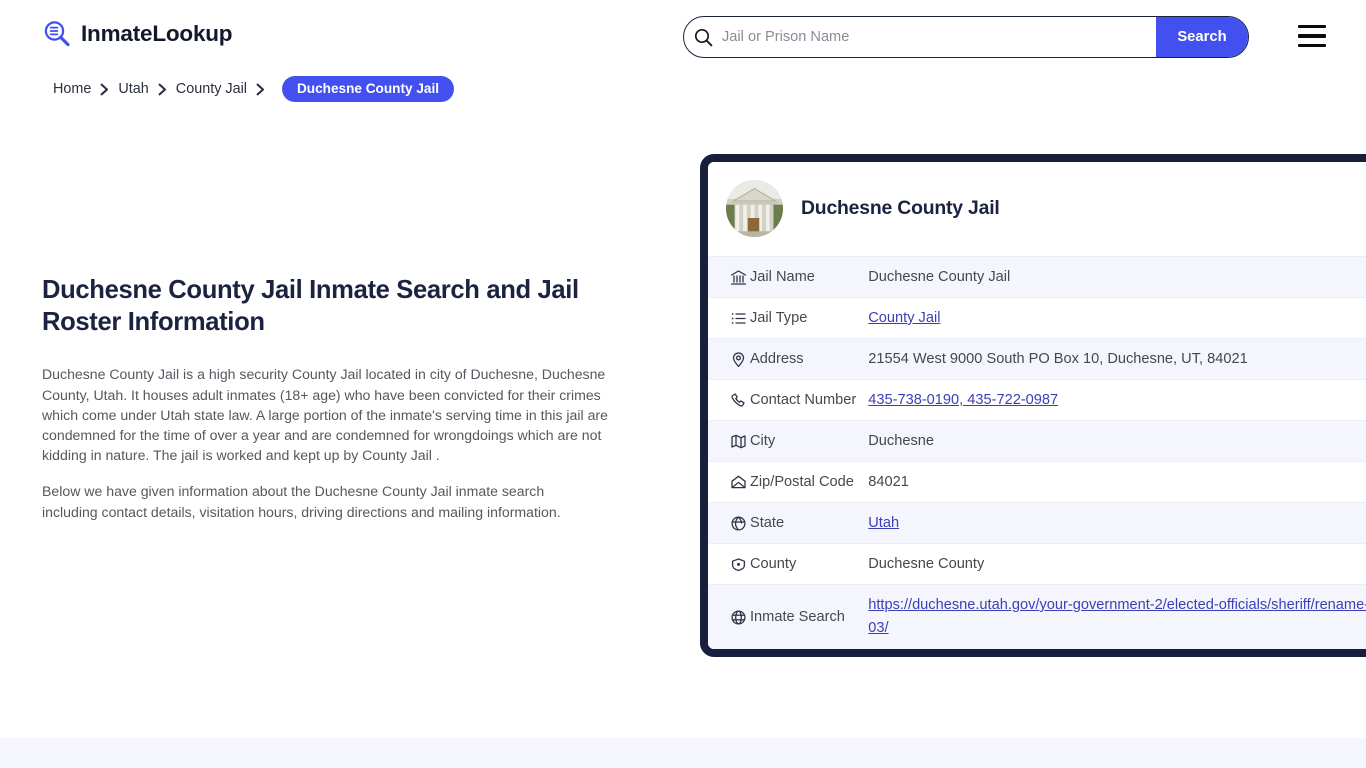  What do you see at coordinates (729, 482) in the screenshot?
I see `envelope-icon` at bounding box center [729, 482].